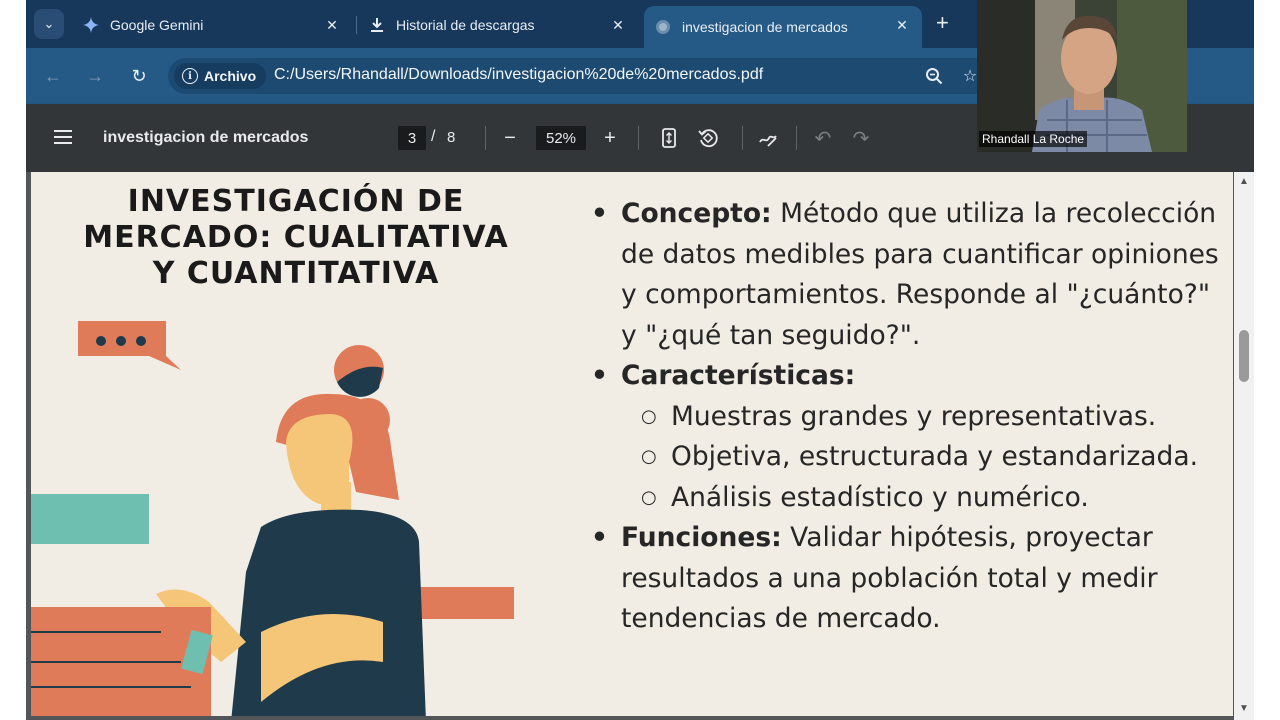 The height and width of the screenshot is (720, 1280). Describe the element at coordinates (701, 537) in the screenshot. I see `bullet-label: Funciones:` at that location.